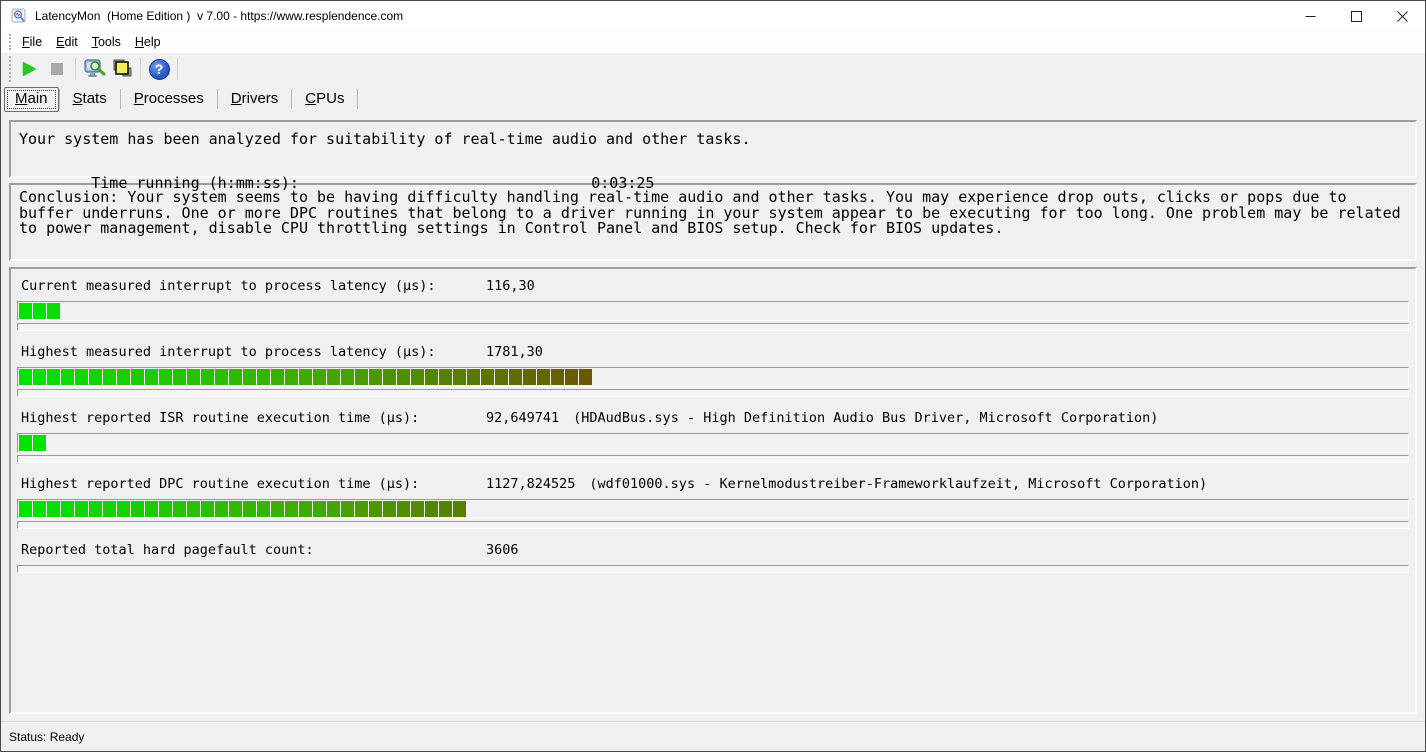 Image resolution: width=1426 pixels, height=752 pixels. I want to click on stop-icon, so click(57, 69).